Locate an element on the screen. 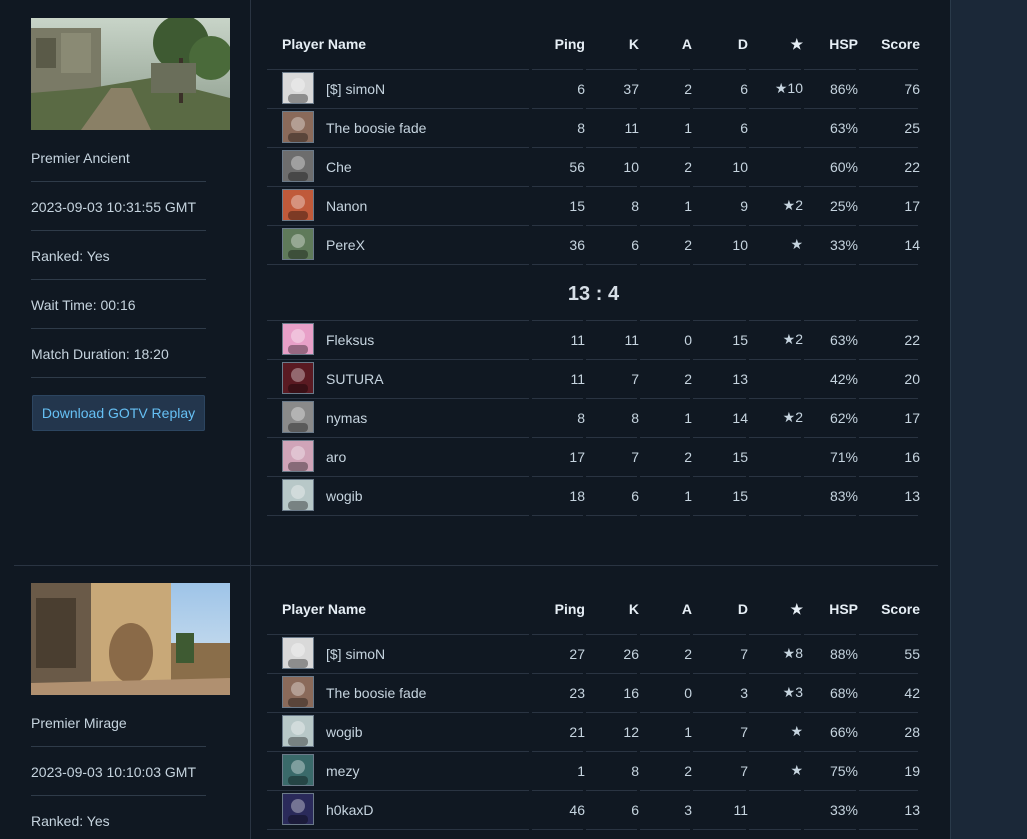  player-name-link: Nanon is located at coordinates (346, 205).